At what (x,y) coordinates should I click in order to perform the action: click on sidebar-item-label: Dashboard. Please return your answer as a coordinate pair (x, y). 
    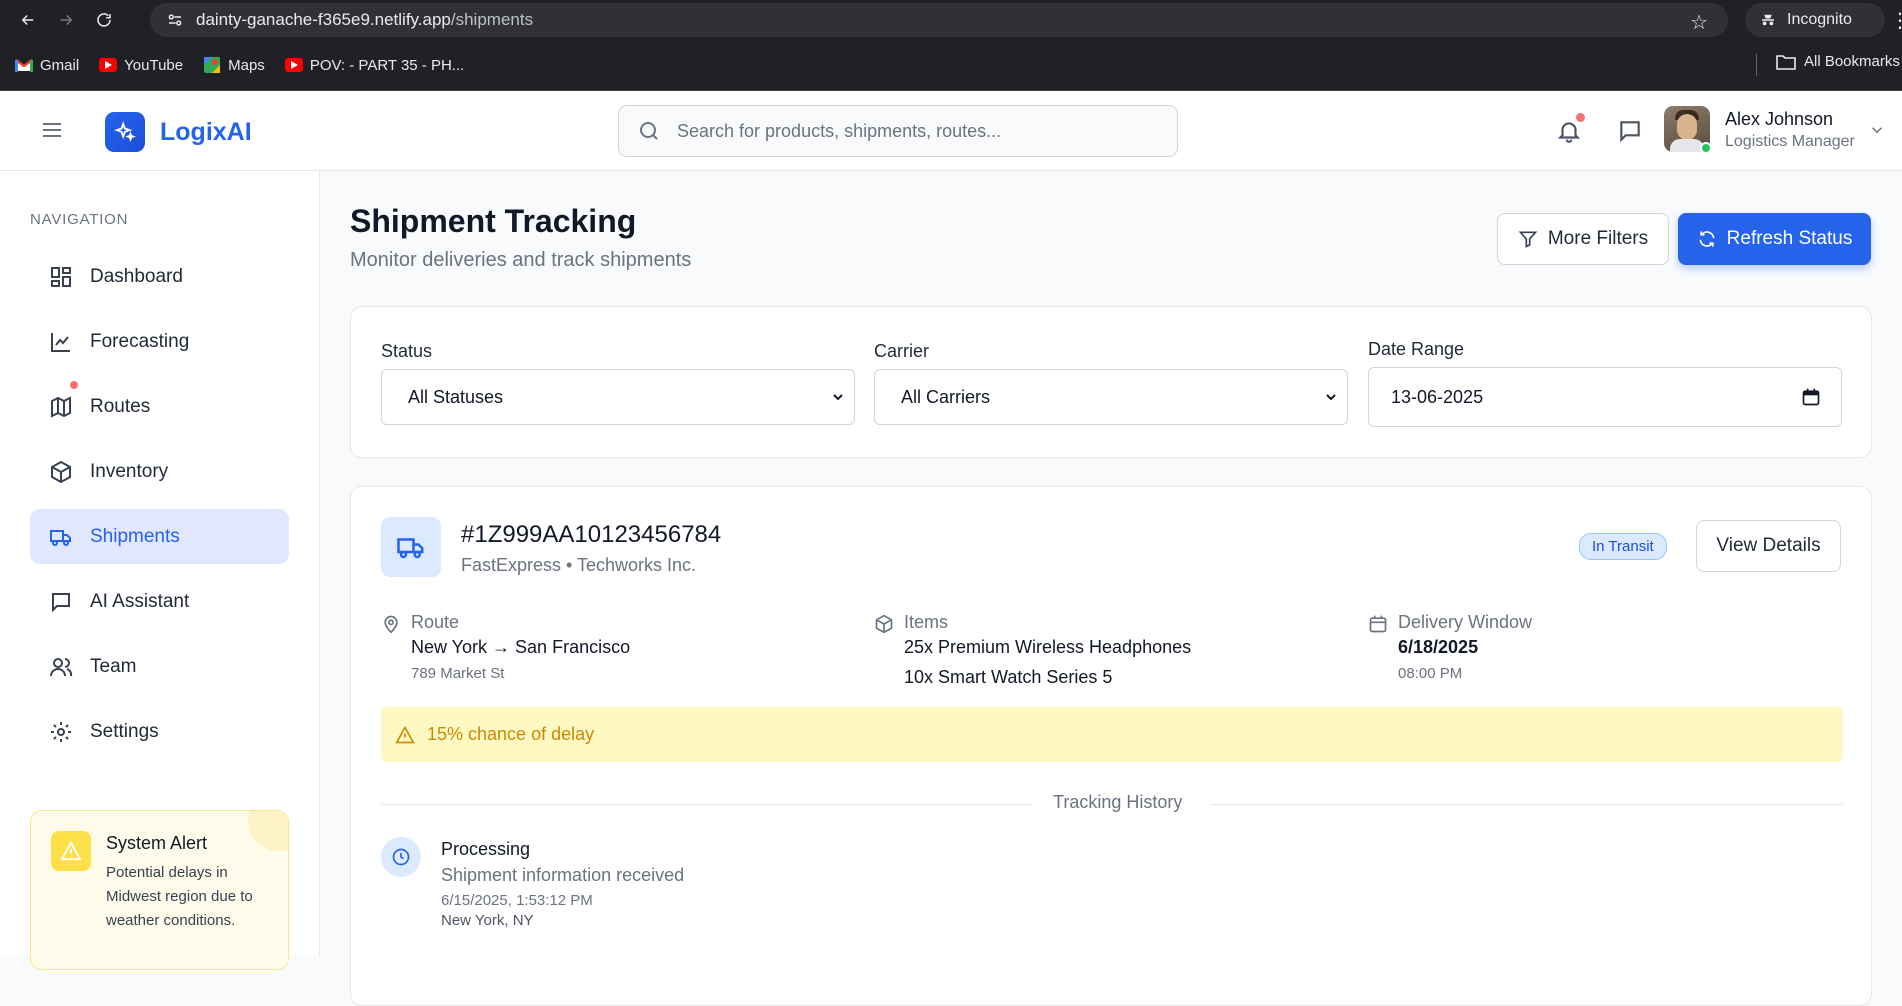
    Looking at the image, I should click on (136, 276).